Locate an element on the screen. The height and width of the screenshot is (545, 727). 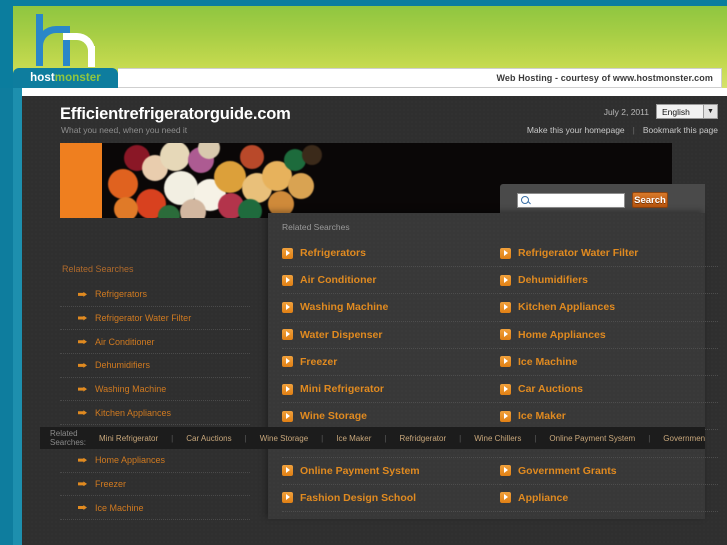
sidebar-item-label: Kitchen Appliances is located at coordinates (133, 412).